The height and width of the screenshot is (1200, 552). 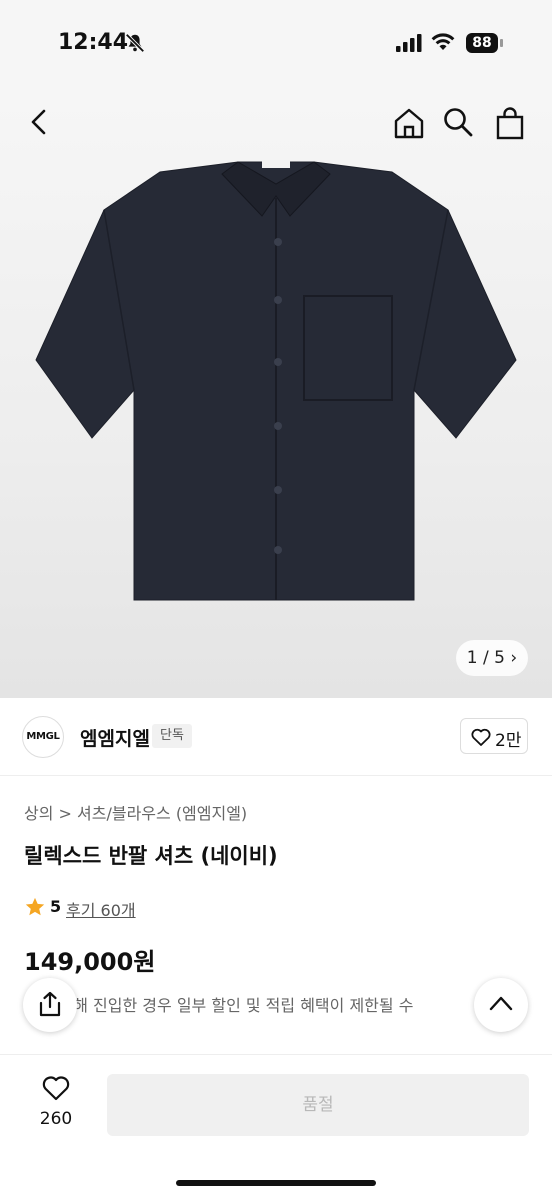 I want to click on wifi-icon, so click(x=443, y=41).